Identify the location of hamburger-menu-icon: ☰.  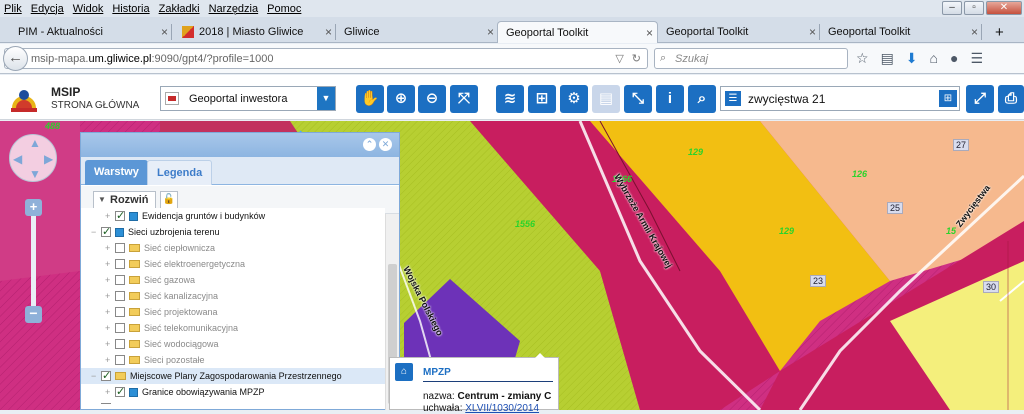
(976, 58).